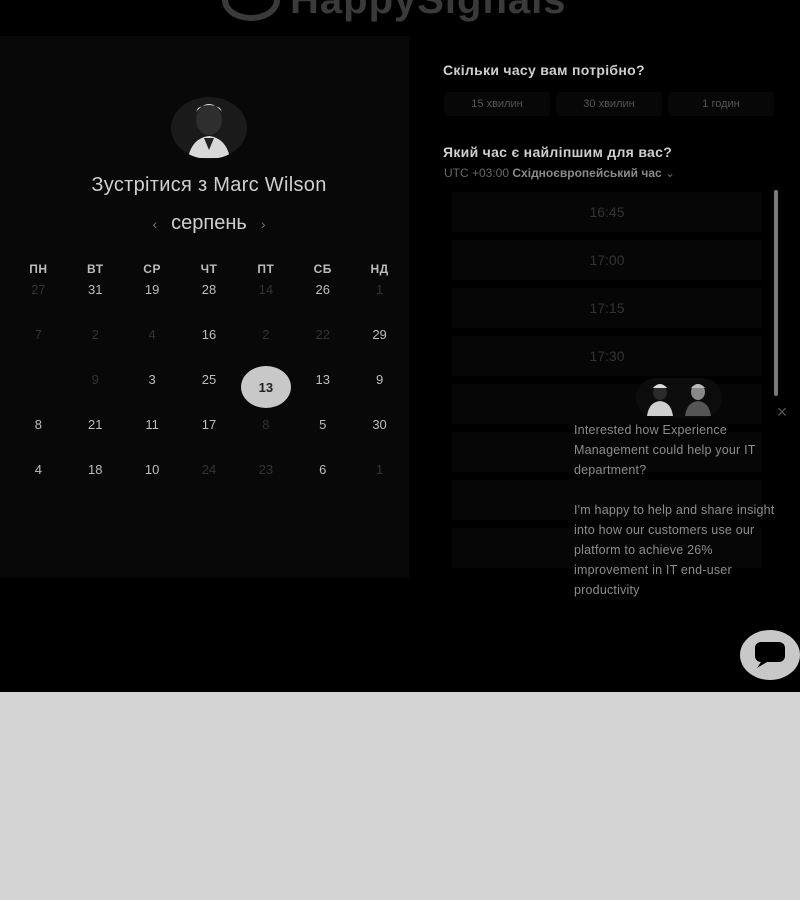 The image size is (800, 900). Describe the element at coordinates (266, 269) in the screenshot. I see `weekday-label: ПТ` at that location.